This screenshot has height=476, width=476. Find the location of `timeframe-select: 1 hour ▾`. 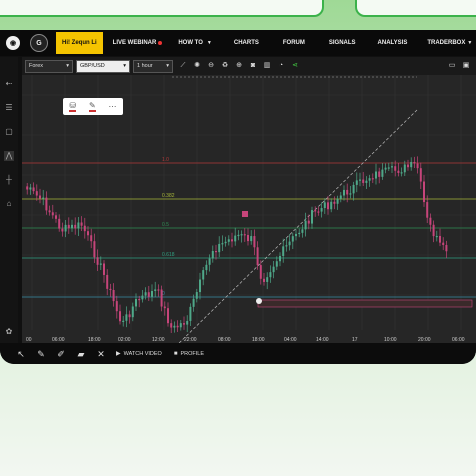

timeframe-select: 1 hour ▾ is located at coordinates (153, 66).